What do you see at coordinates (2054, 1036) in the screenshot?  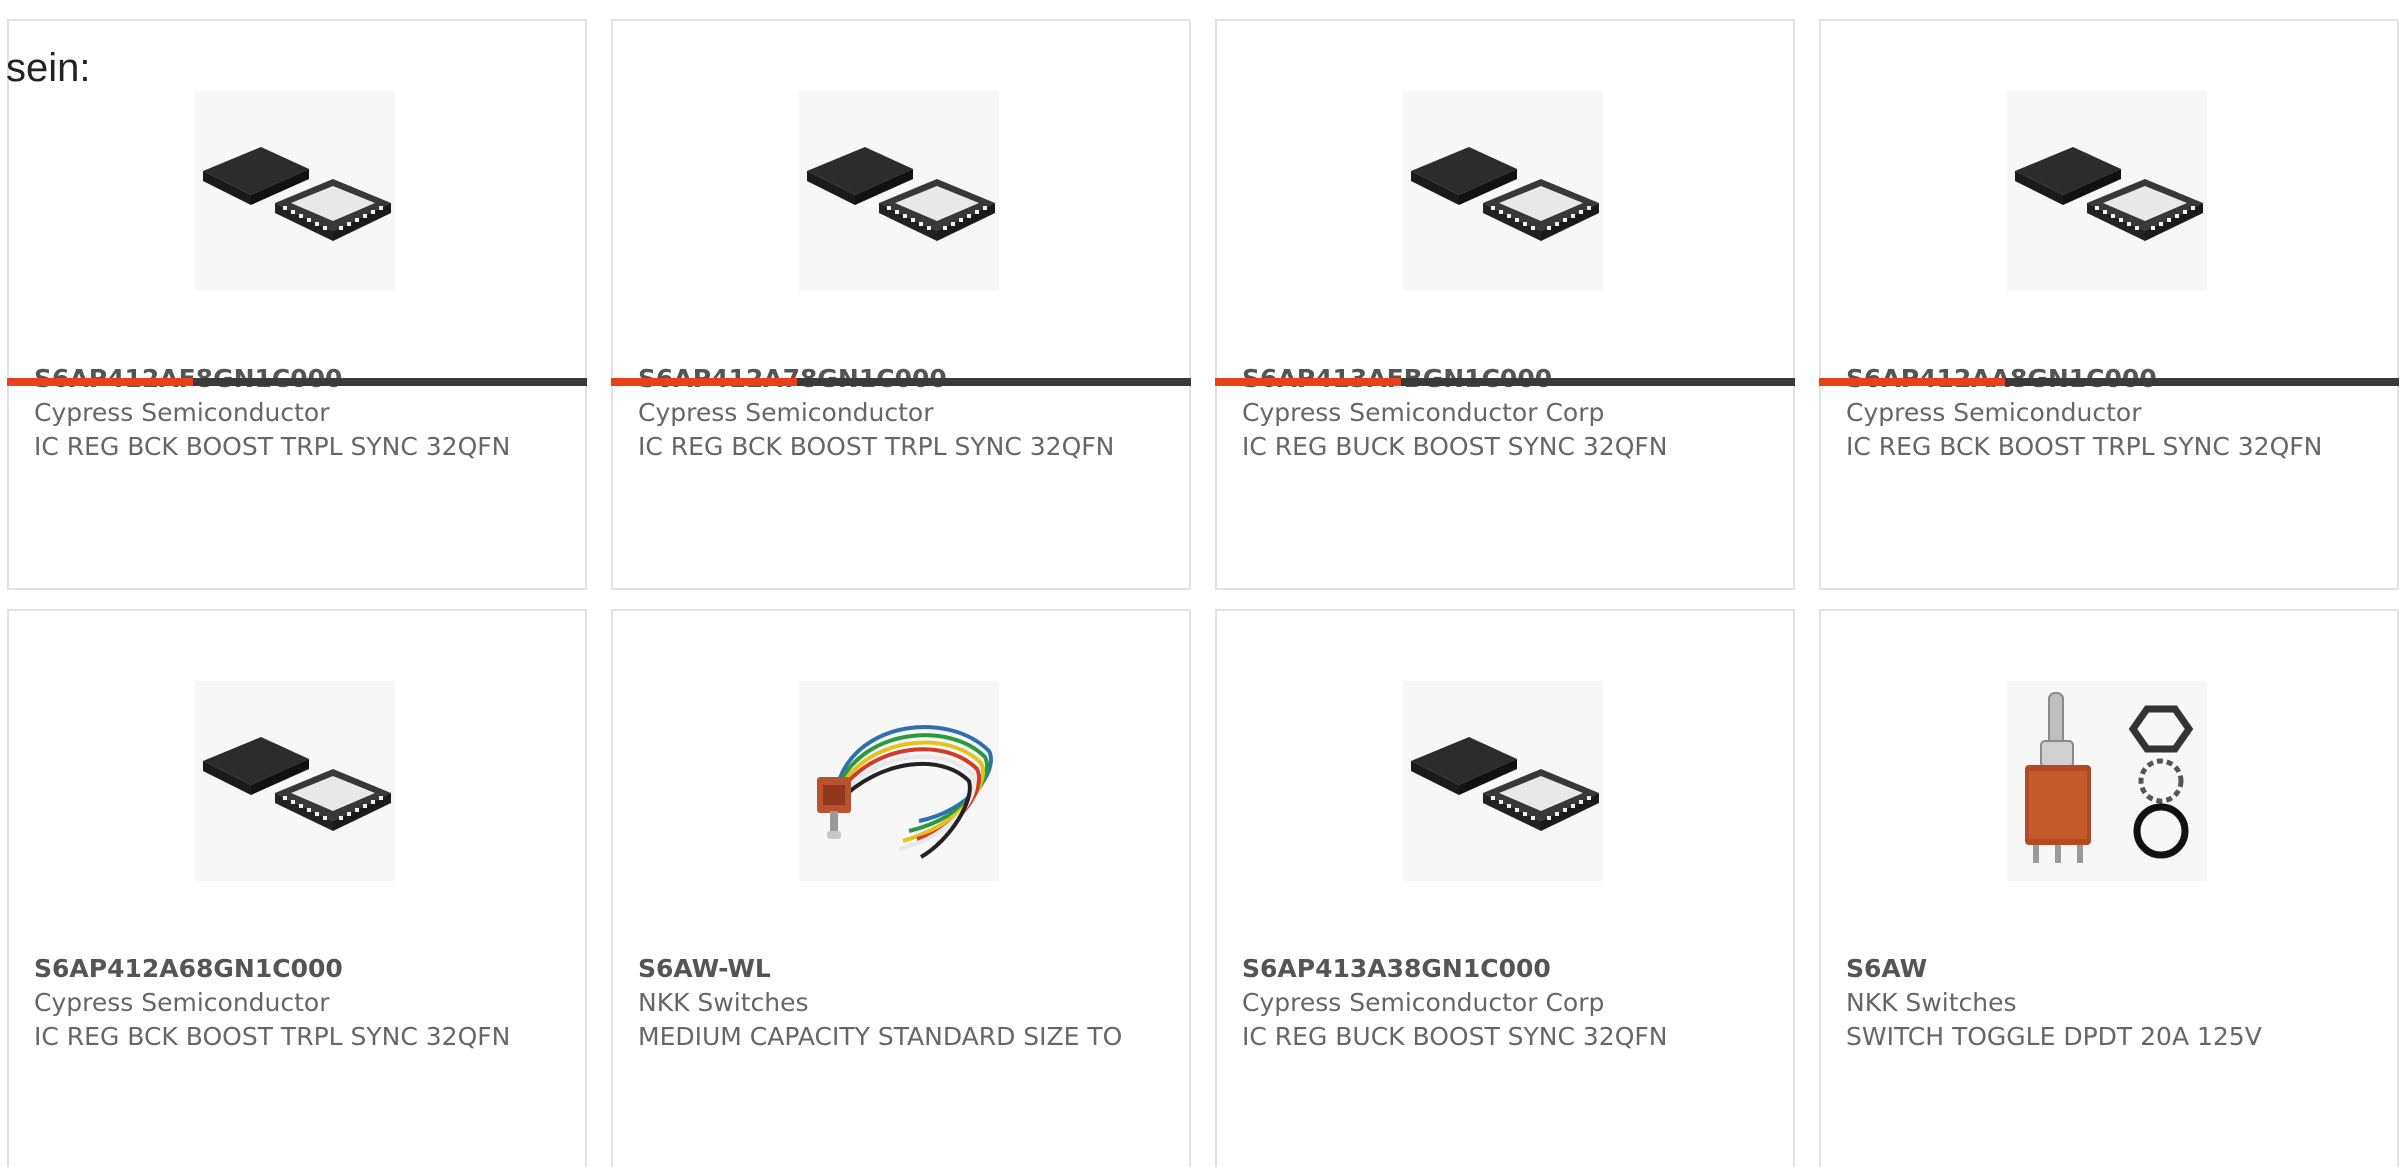 I see `description: SWITCH TOGGLE DPDT 20A 125V` at bounding box center [2054, 1036].